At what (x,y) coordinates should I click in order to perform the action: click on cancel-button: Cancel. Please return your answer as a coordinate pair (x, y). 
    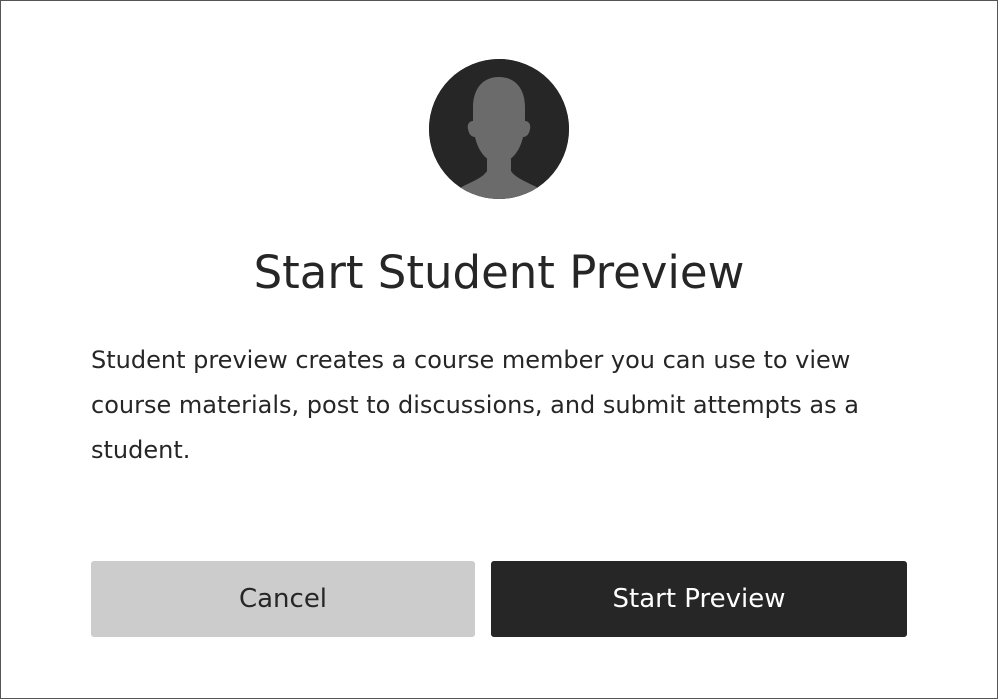
    Looking at the image, I should click on (283, 599).